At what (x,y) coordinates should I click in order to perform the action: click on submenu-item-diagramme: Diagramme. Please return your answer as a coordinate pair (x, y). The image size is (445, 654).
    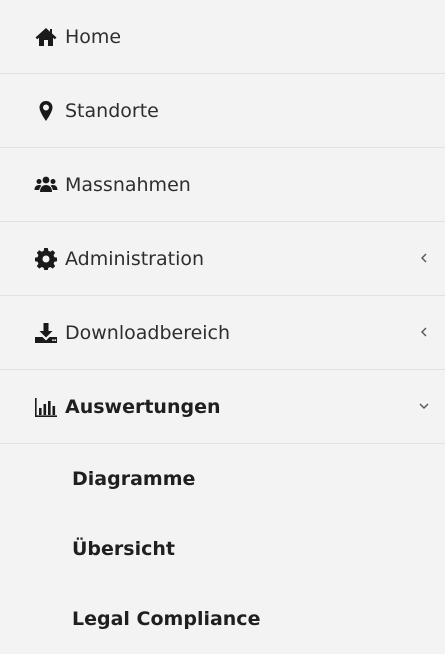
    Looking at the image, I should click on (222, 479).